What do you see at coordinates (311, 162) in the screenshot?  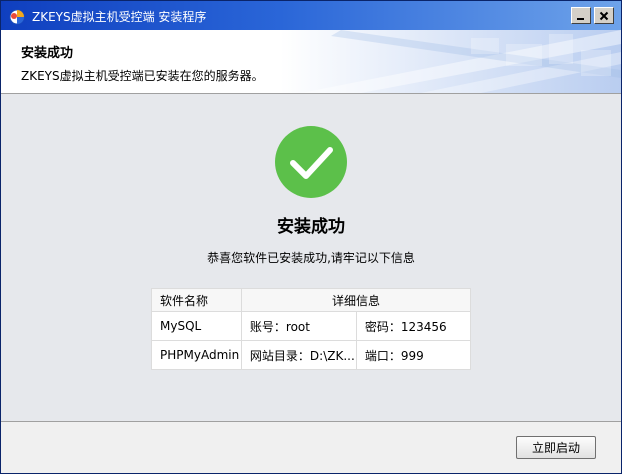 I see `success-check-icon` at bounding box center [311, 162].